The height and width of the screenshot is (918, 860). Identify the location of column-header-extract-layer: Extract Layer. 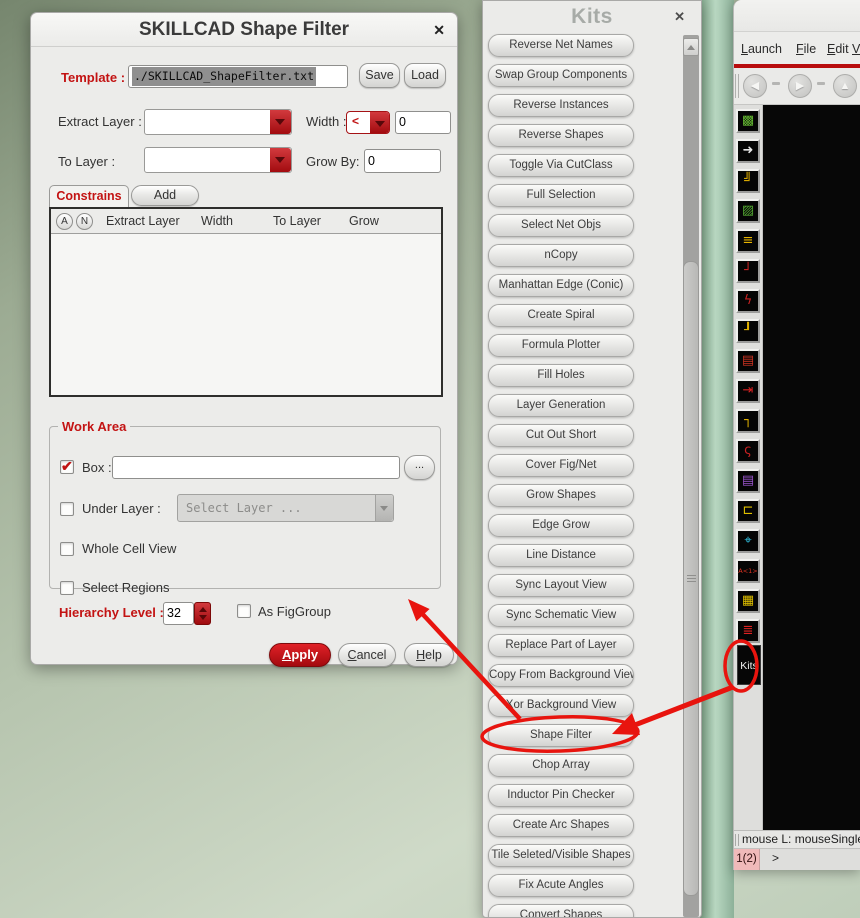
(143, 221).